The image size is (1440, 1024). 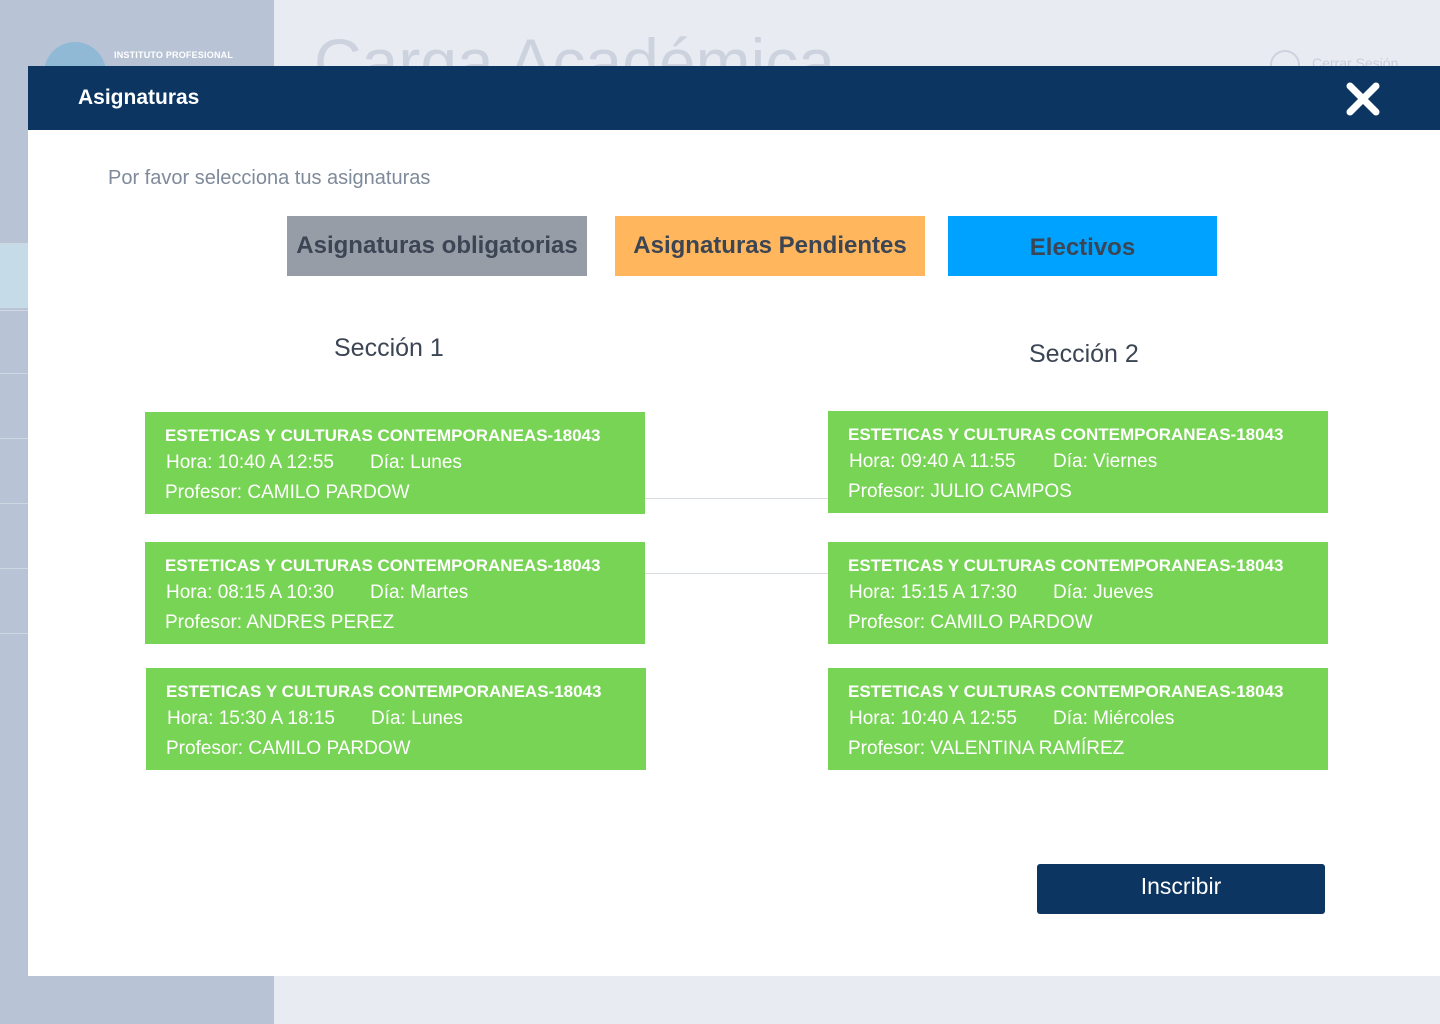 What do you see at coordinates (269, 178) in the screenshot?
I see `modal-subtitle: Por favor selecciona tus asignaturas` at bounding box center [269, 178].